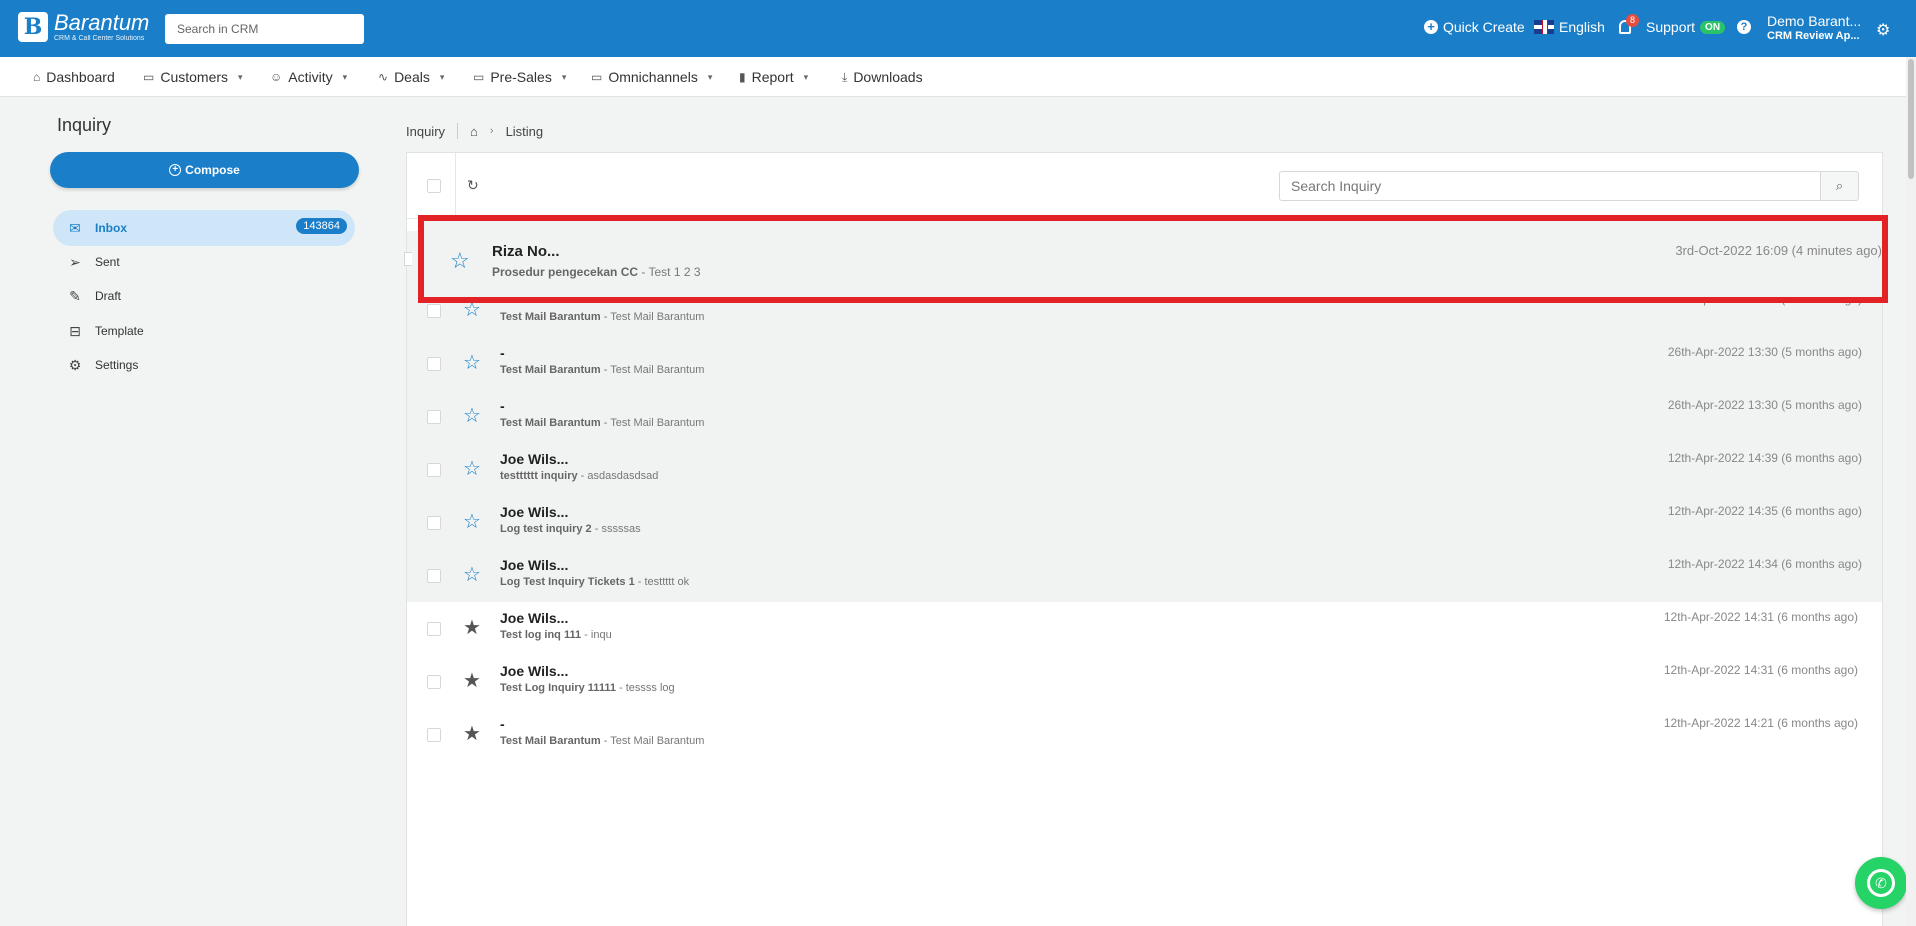 The height and width of the screenshot is (926, 1916). I want to click on nav-label: Omnichannels, so click(653, 77).